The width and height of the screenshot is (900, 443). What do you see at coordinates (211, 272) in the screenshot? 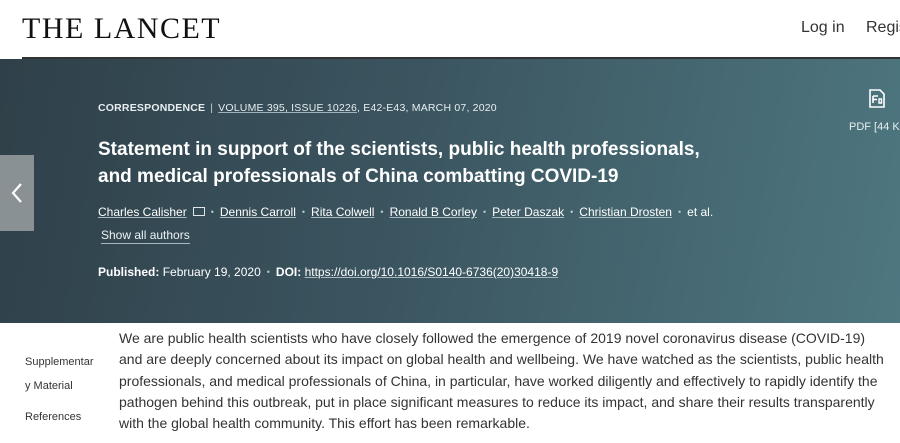
I see `published-date: February 19, 2020` at bounding box center [211, 272].